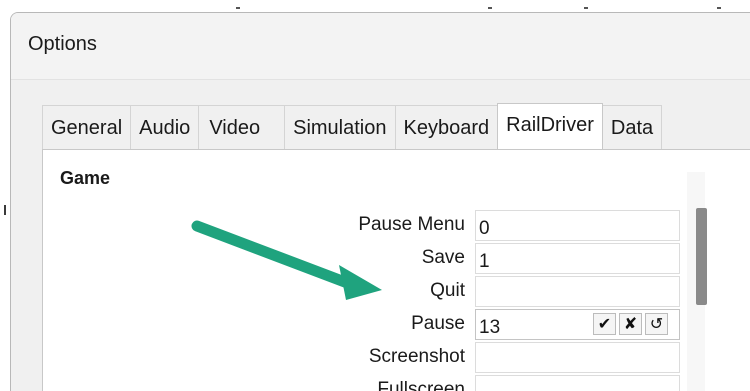 This screenshot has width=750, height=391. I want to click on annotation-arrow, so click(286, 260).